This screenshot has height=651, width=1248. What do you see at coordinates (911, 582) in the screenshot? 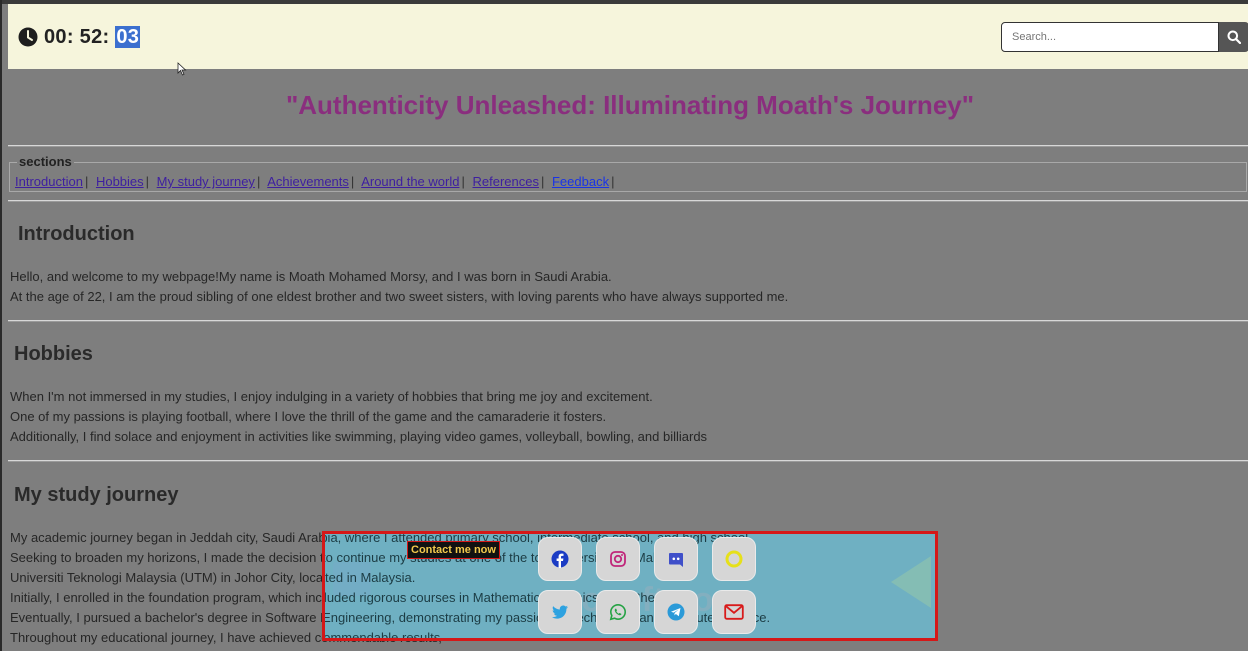
I see `background-shape` at bounding box center [911, 582].